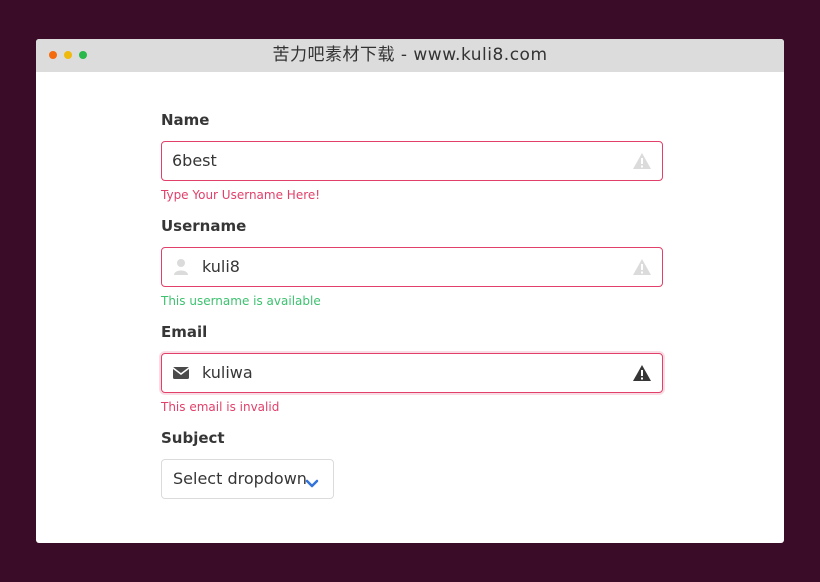 The width and height of the screenshot is (820, 582). I want to click on subject-select: Select dropdown, so click(247, 479).